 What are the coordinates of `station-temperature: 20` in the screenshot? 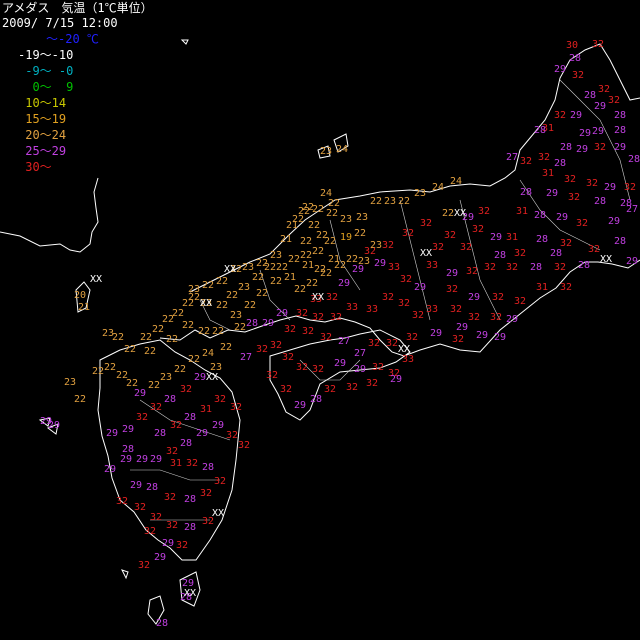 It's located at (80, 295).